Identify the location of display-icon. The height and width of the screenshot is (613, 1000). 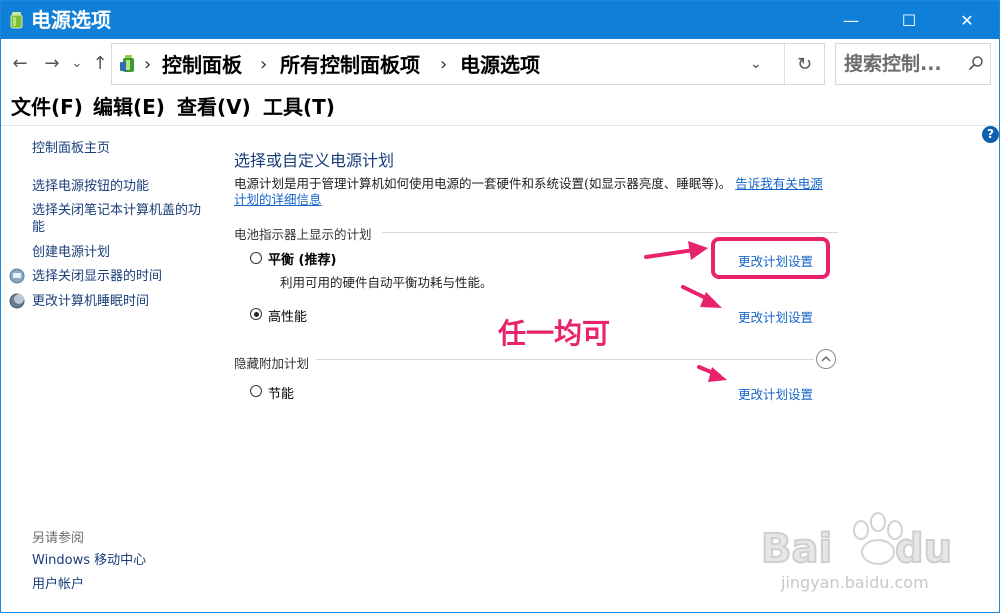
(17, 276).